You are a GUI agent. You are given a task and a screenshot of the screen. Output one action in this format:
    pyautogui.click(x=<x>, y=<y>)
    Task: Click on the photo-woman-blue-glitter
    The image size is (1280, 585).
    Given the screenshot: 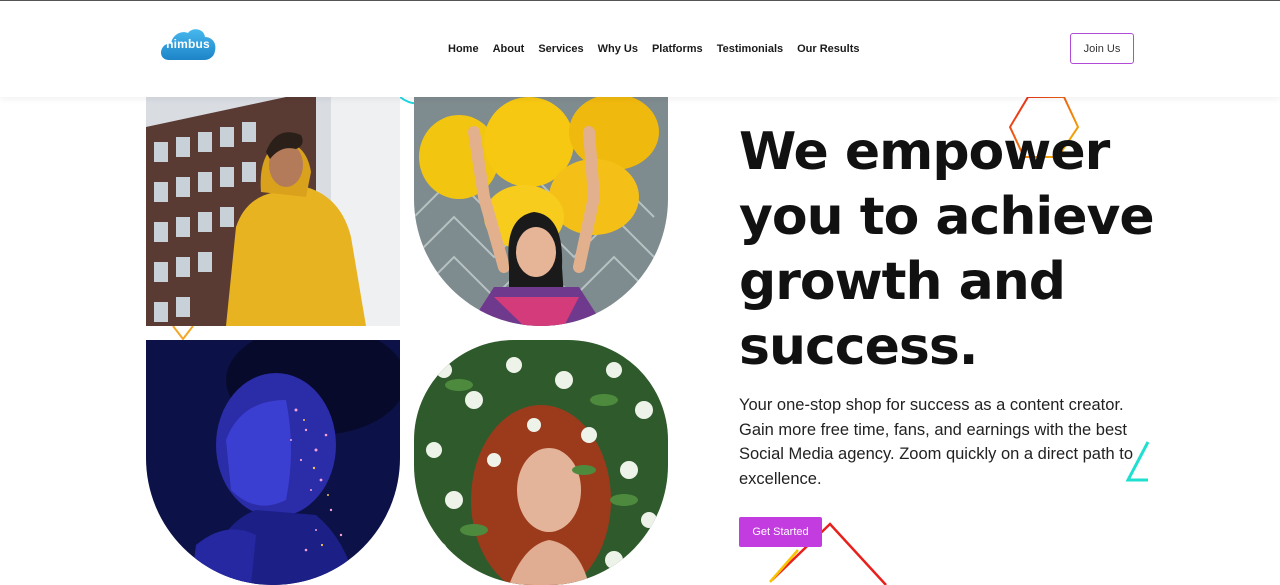 What is the action you would take?
    pyautogui.click(x=273, y=462)
    